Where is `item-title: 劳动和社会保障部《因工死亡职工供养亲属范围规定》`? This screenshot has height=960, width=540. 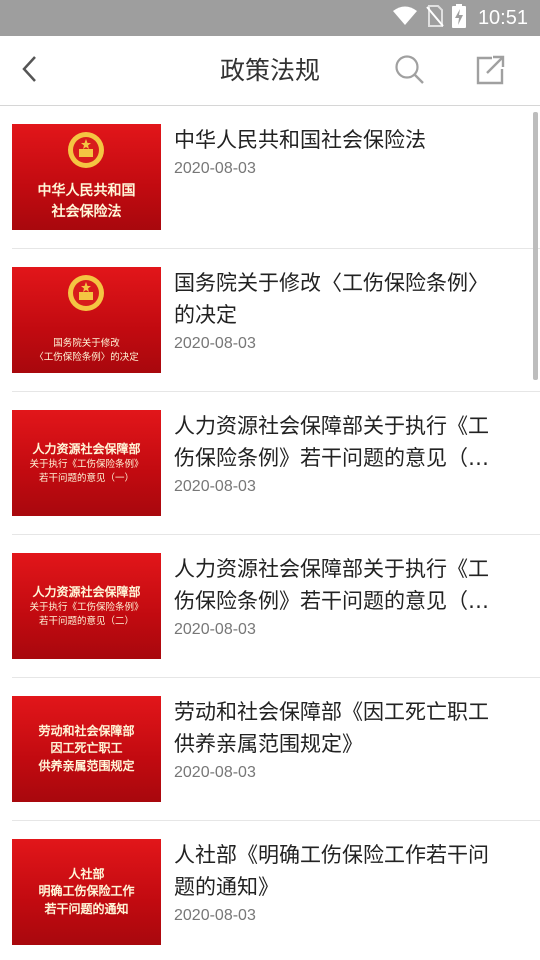 item-title: 劳动和社会保障部《因工死亡职工供养亲属范围规定》 is located at coordinates (331, 728).